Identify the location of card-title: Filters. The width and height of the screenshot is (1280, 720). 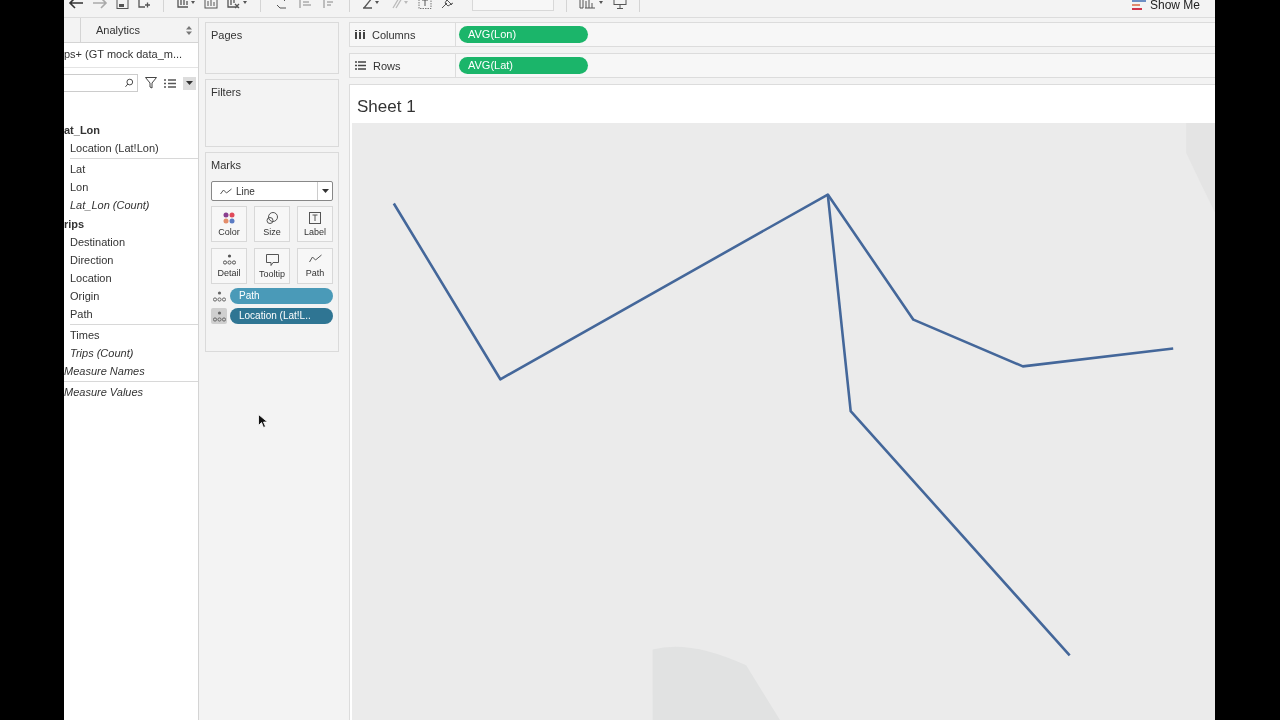
(226, 92).